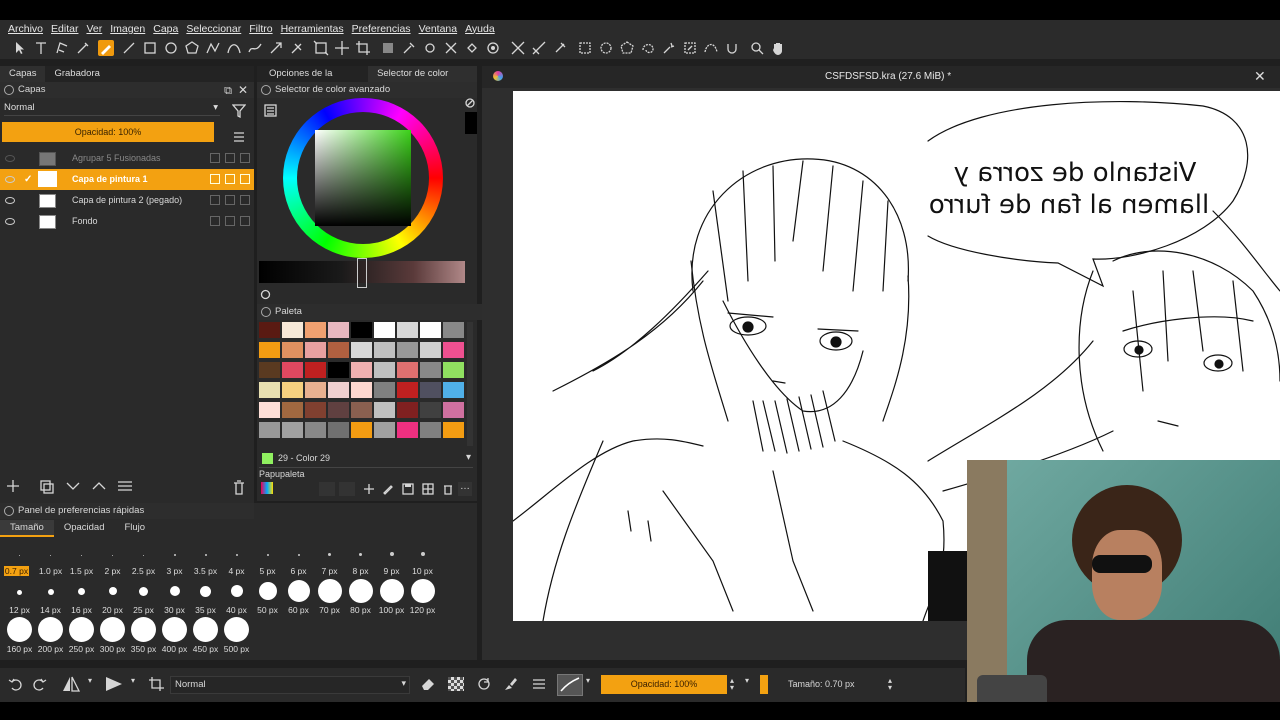 The height and width of the screenshot is (720, 1280). Describe the element at coordinates (360, 571) in the screenshot. I see `brush-size-option: 8 px` at that location.